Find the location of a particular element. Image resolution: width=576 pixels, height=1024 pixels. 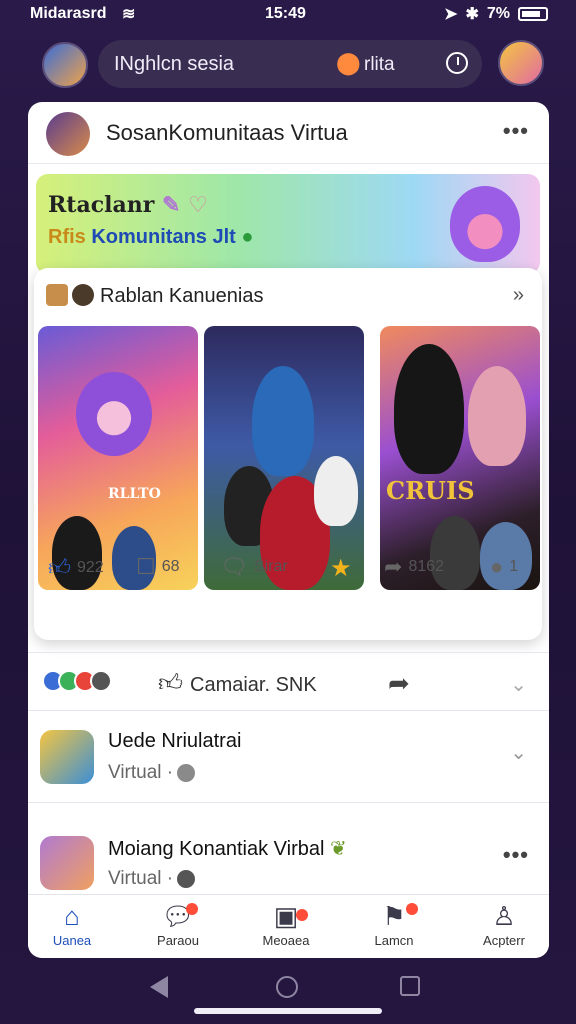

nav-item-chat: 💬︎ Paraou is located at coordinates (178, 924).